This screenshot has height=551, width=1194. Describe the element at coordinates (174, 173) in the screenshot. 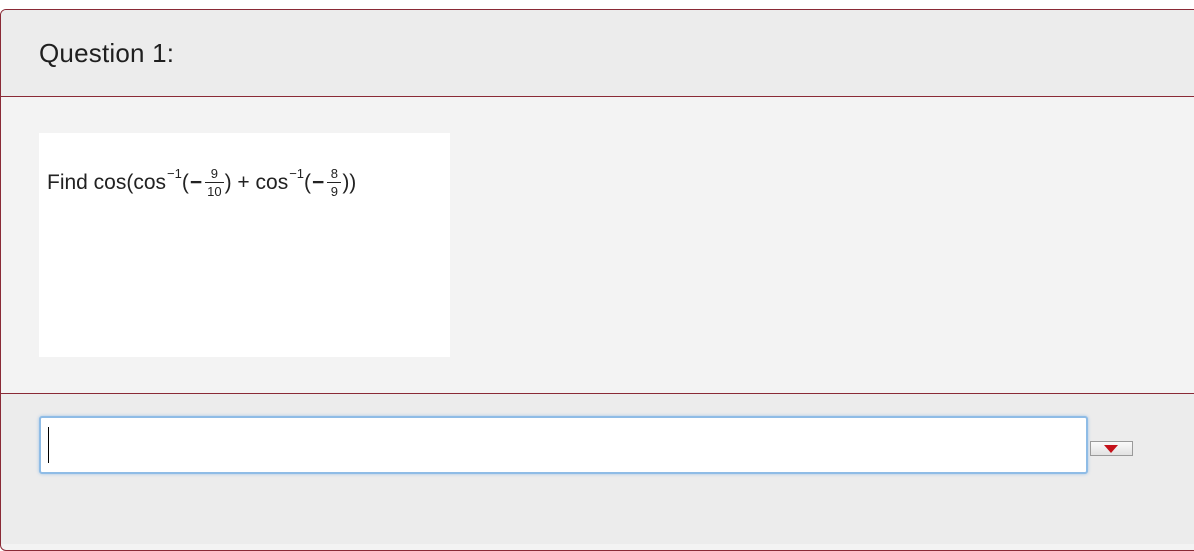

I see `inverse-superscript-1: −1` at that location.